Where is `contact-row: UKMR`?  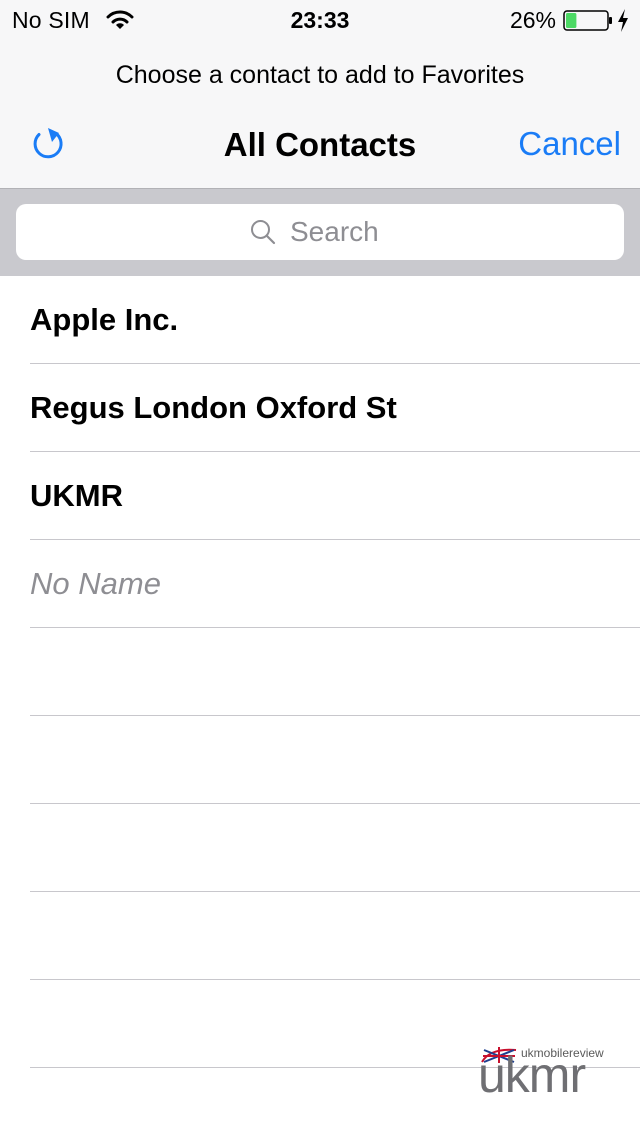 contact-row: UKMR is located at coordinates (320, 496).